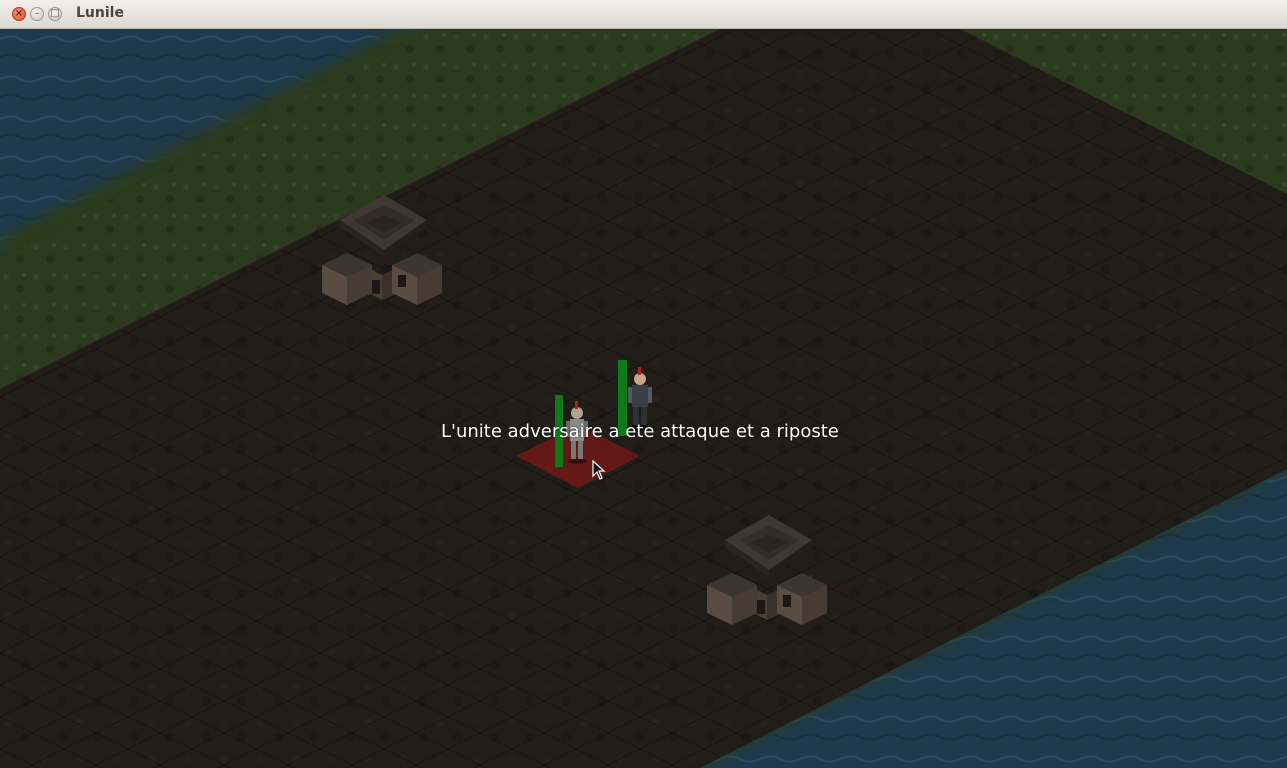 Image resolution: width=1287 pixels, height=768 pixels. Describe the element at coordinates (643, 14) in the screenshot. I see `title-bar: × – □ Lunile` at that location.